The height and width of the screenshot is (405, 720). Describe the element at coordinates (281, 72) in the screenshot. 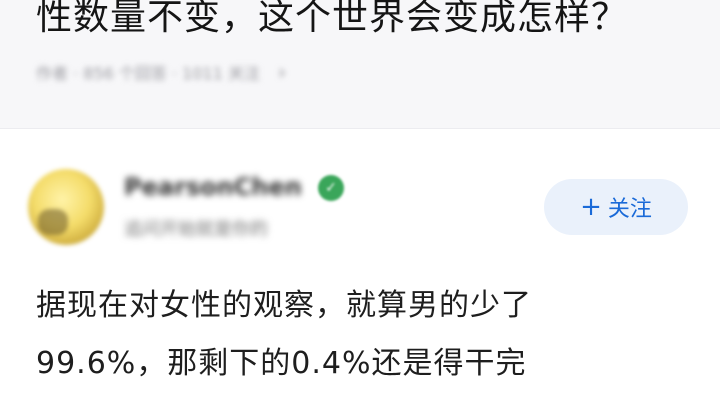

I see `chevron-right-icon: ›` at that location.